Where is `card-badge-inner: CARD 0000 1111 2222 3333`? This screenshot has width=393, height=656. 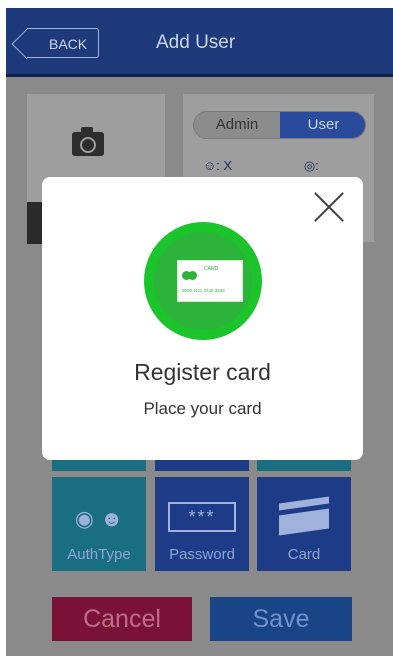 card-badge-inner: CARD 0000 1111 2222 3333 is located at coordinates (203, 281).